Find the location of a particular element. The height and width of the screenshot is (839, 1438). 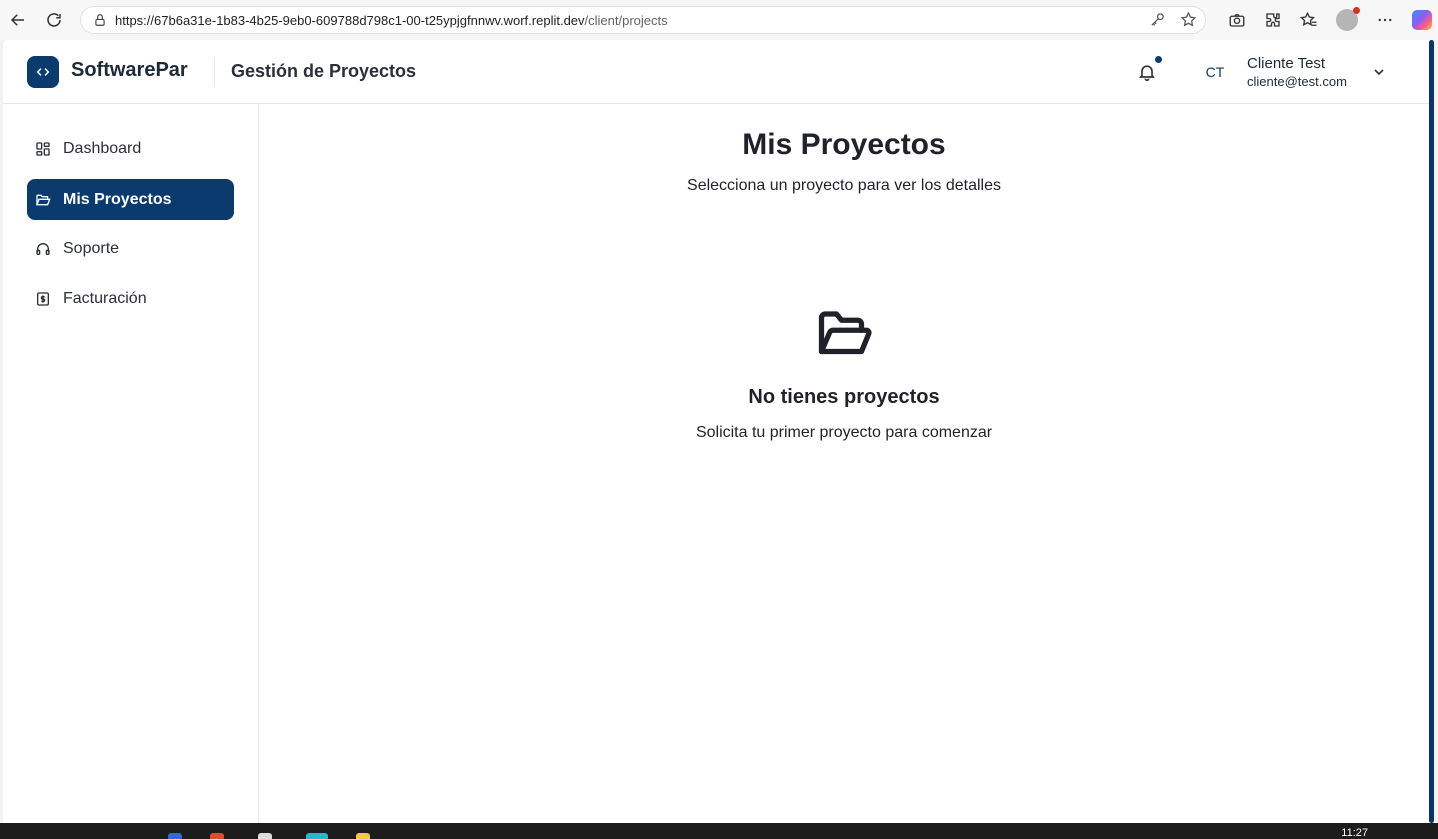

empty-state-title: No tienes proyectos is located at coordinates (844, 397).